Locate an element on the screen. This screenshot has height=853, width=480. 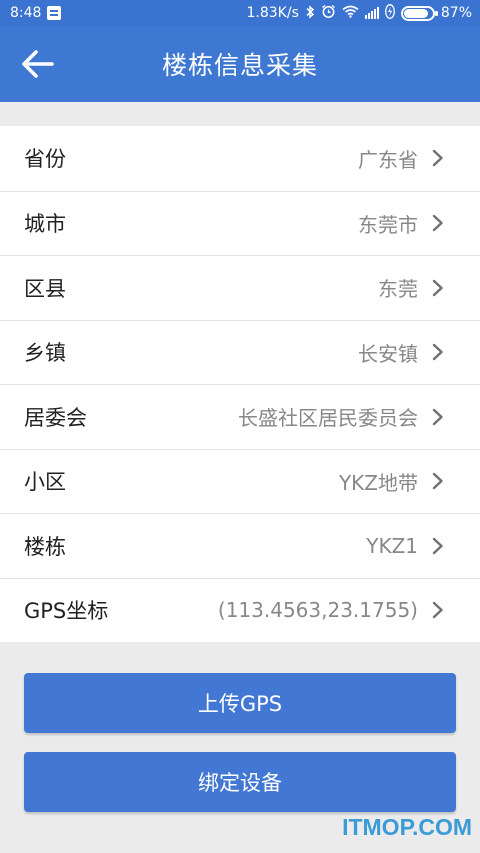
page-title: 楼栋信息采集 is located at coordinates (239, 65).